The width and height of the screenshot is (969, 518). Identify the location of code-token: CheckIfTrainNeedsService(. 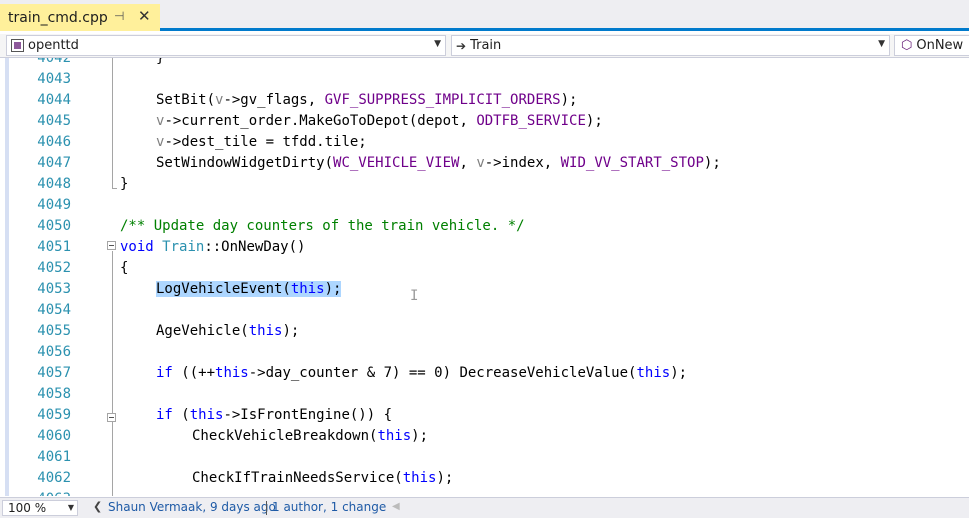
(297, 478).